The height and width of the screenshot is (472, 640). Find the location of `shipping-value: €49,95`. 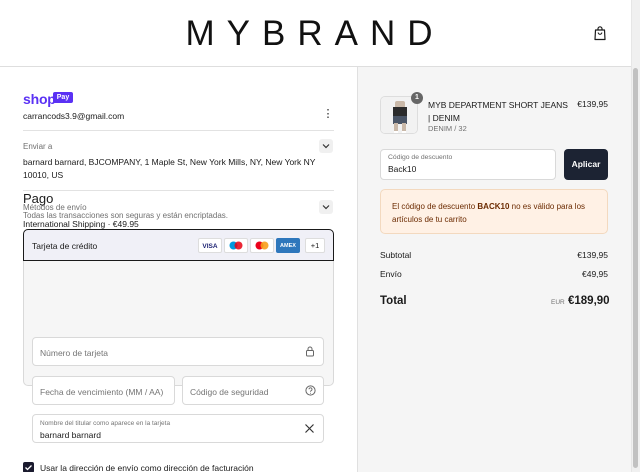

shipping-value: €49,95 is located at coordinates (595, 274).